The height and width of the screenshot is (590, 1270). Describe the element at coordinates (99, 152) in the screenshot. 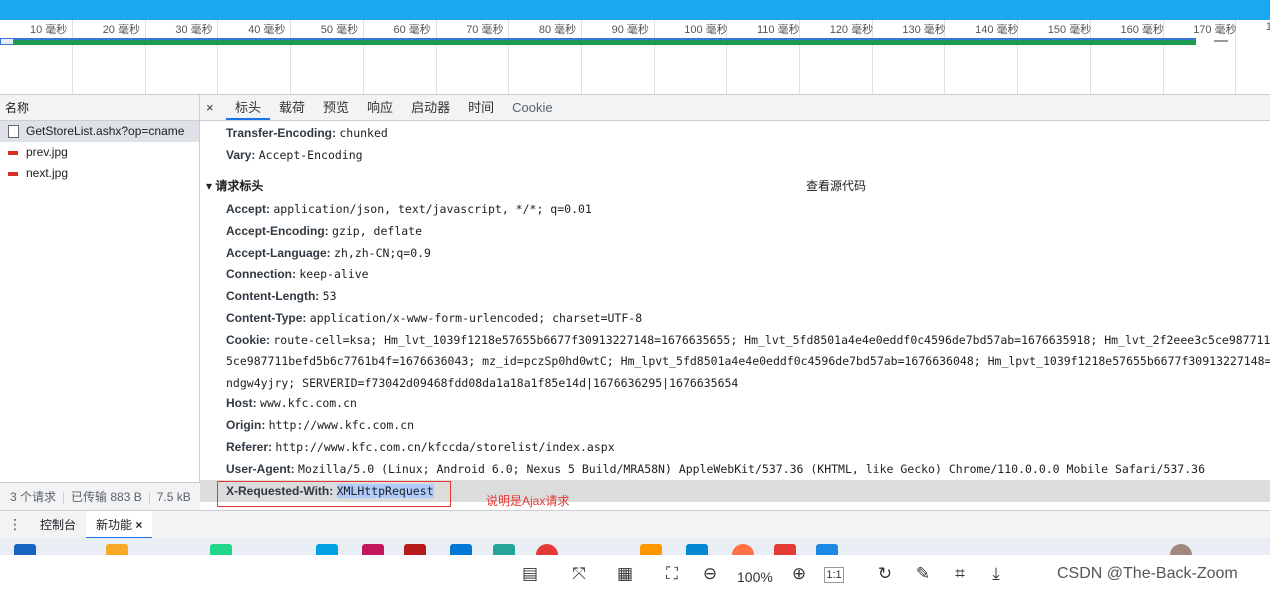

I see `request-row: prev.jpg` at that location.